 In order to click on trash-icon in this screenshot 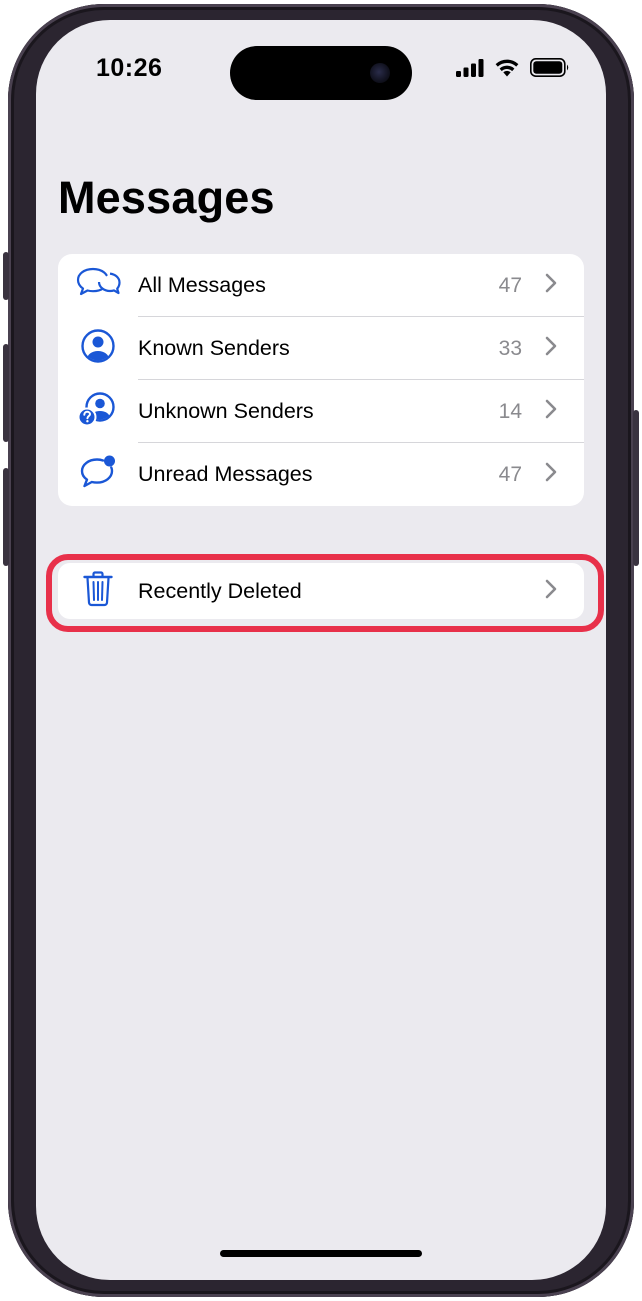, I will do `click(98, 591)`.